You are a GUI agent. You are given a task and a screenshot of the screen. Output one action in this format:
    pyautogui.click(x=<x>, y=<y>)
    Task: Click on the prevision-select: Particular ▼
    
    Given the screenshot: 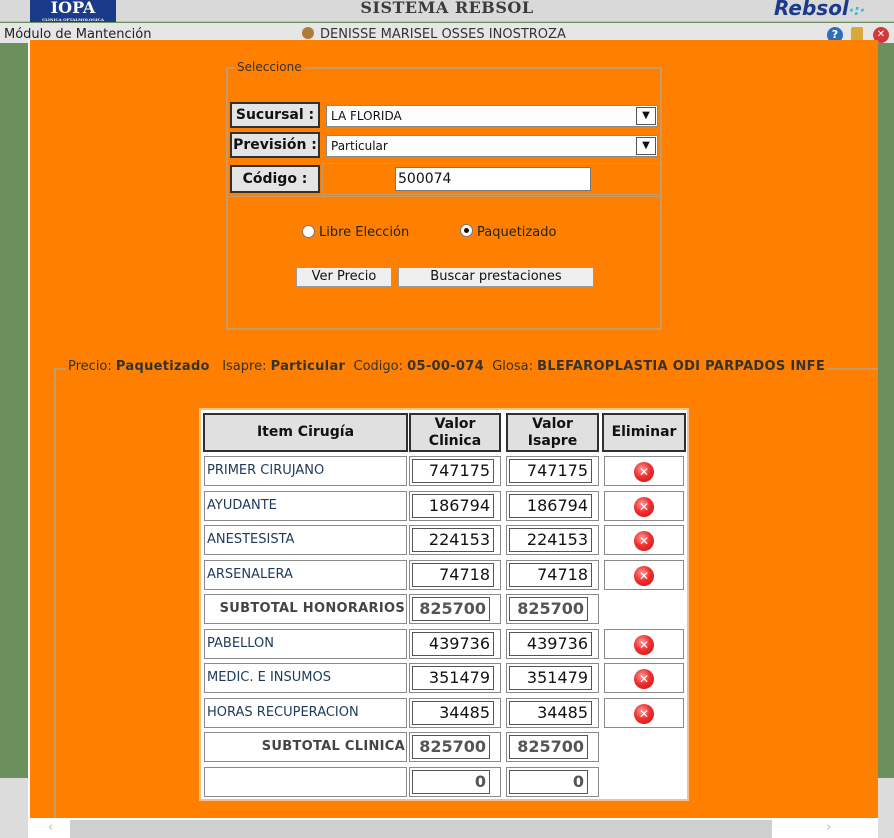 What is the action you would take?
    pyautogui.click(x=492, y=146)
    